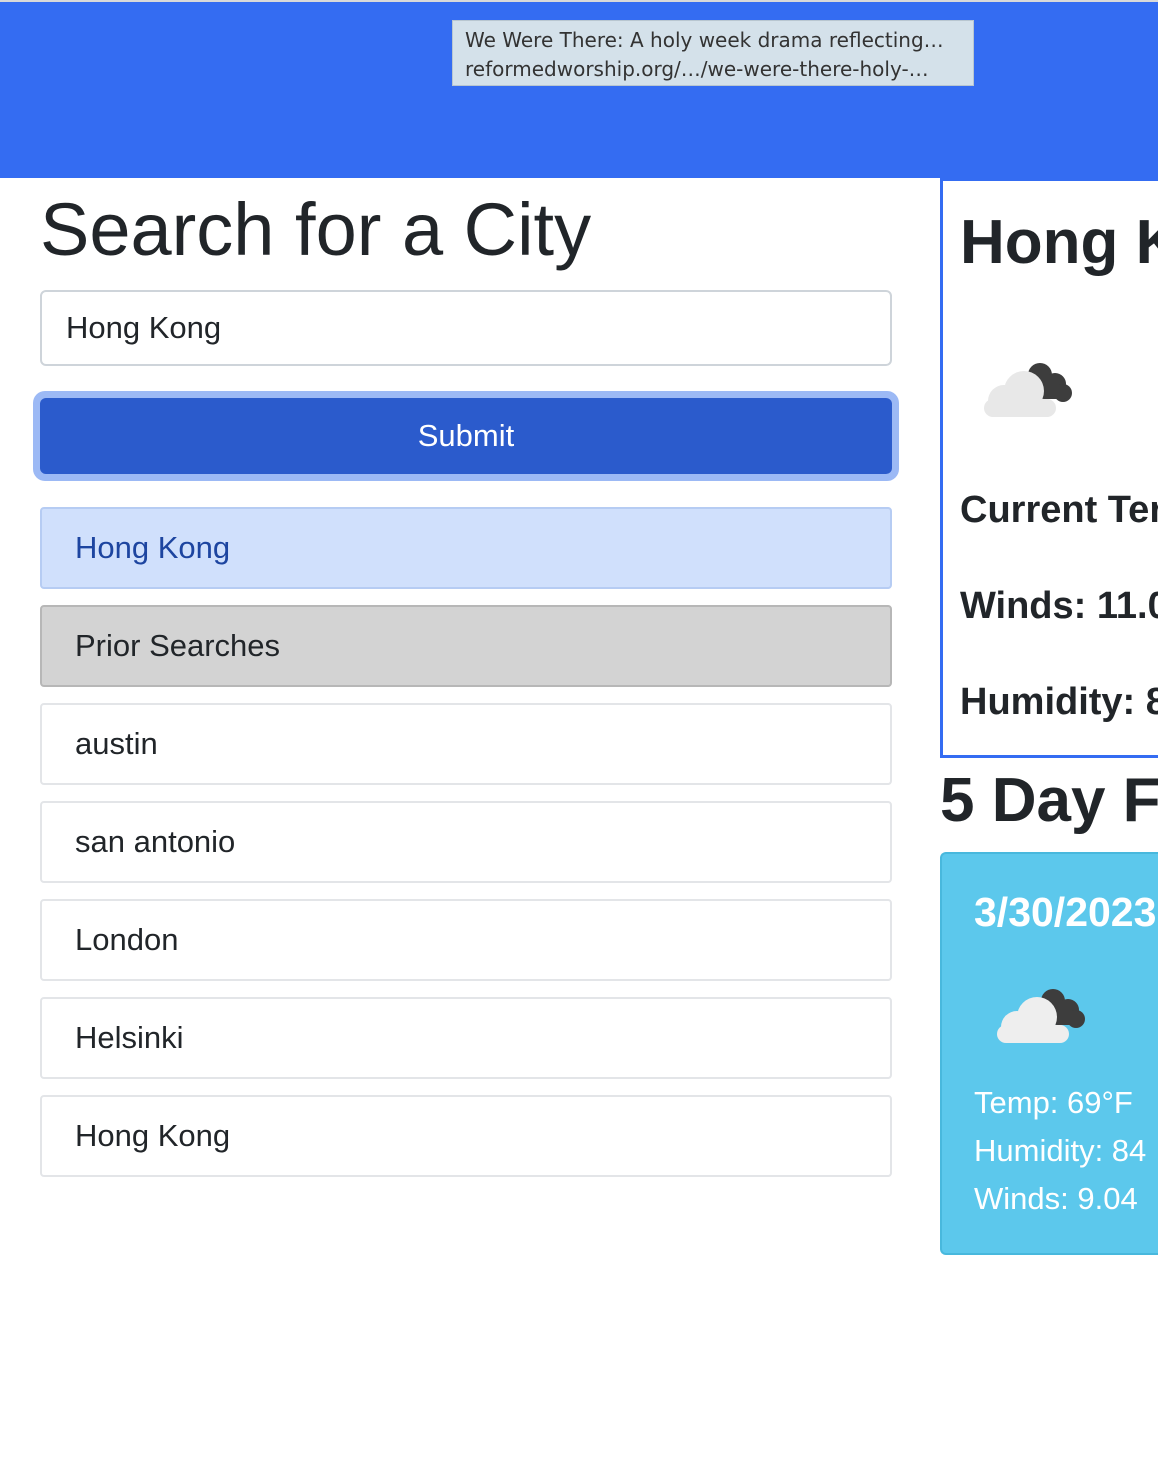  I want to click on current-humidity: Humidity: 8, so click(1059, 702).